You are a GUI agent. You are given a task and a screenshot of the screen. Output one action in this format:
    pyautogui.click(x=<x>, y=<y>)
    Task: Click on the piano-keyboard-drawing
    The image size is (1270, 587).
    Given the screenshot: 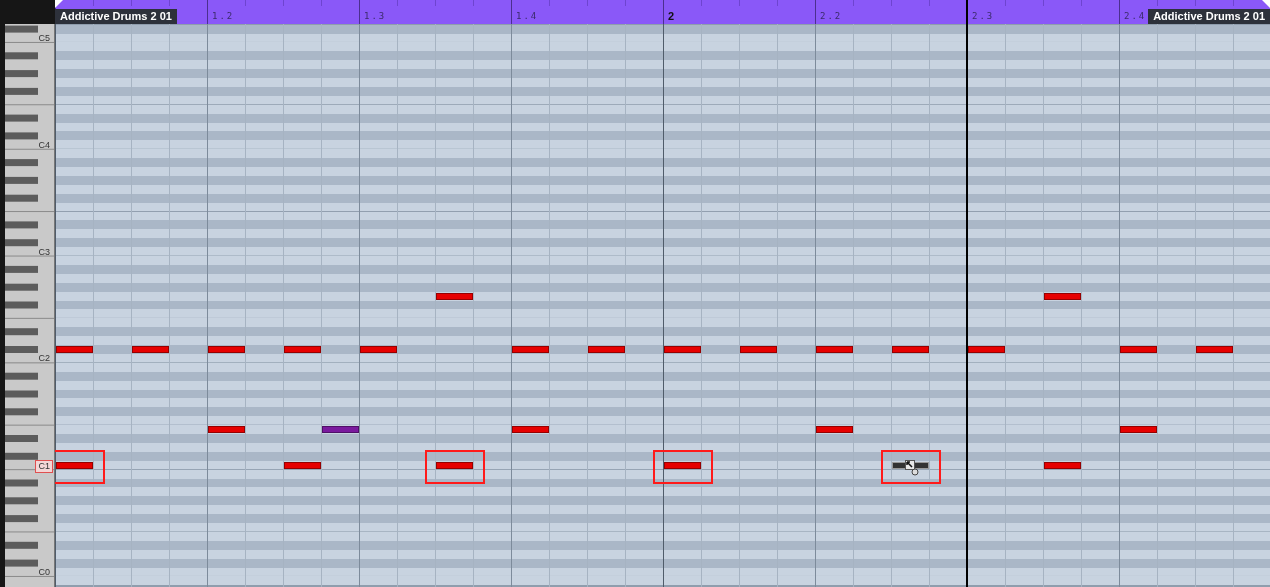 What is the action you would take?
    pyautogui.click(x=30, y=305)
    